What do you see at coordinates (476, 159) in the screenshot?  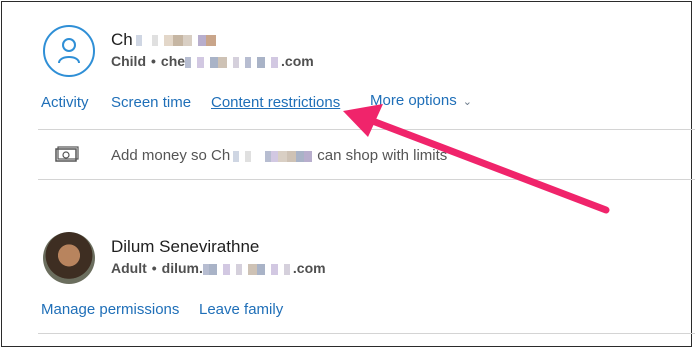 I see `arrow-annotation-icon` at bounding box center [476, 159].